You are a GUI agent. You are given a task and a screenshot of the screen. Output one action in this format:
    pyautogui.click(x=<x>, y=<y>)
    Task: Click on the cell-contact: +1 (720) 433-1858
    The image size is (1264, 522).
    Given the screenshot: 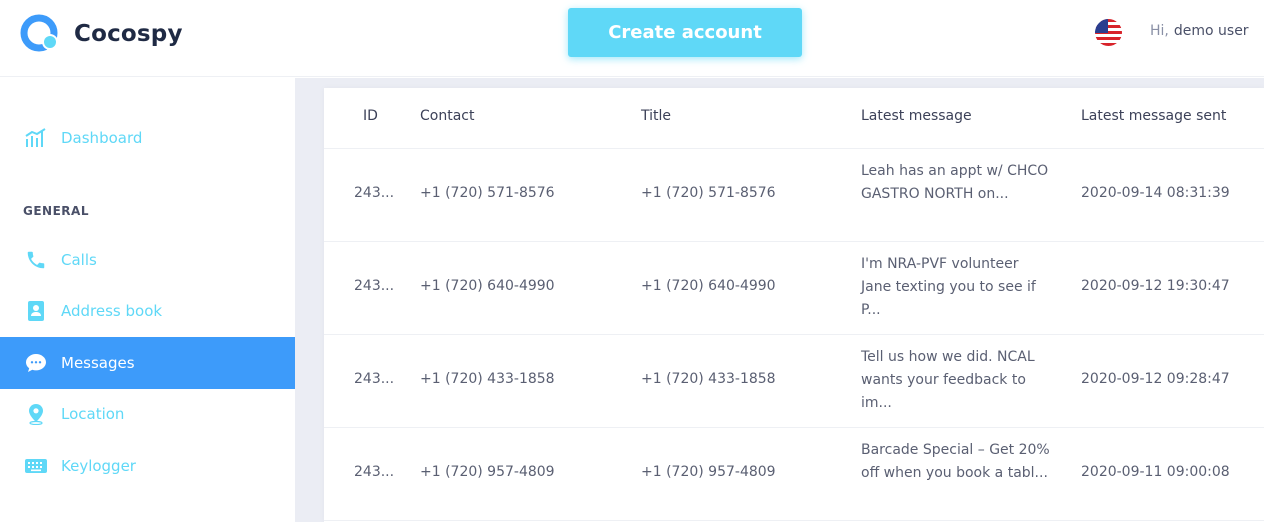 What is the action you would take?
    pyautogui.click(x=487, y=379)
    